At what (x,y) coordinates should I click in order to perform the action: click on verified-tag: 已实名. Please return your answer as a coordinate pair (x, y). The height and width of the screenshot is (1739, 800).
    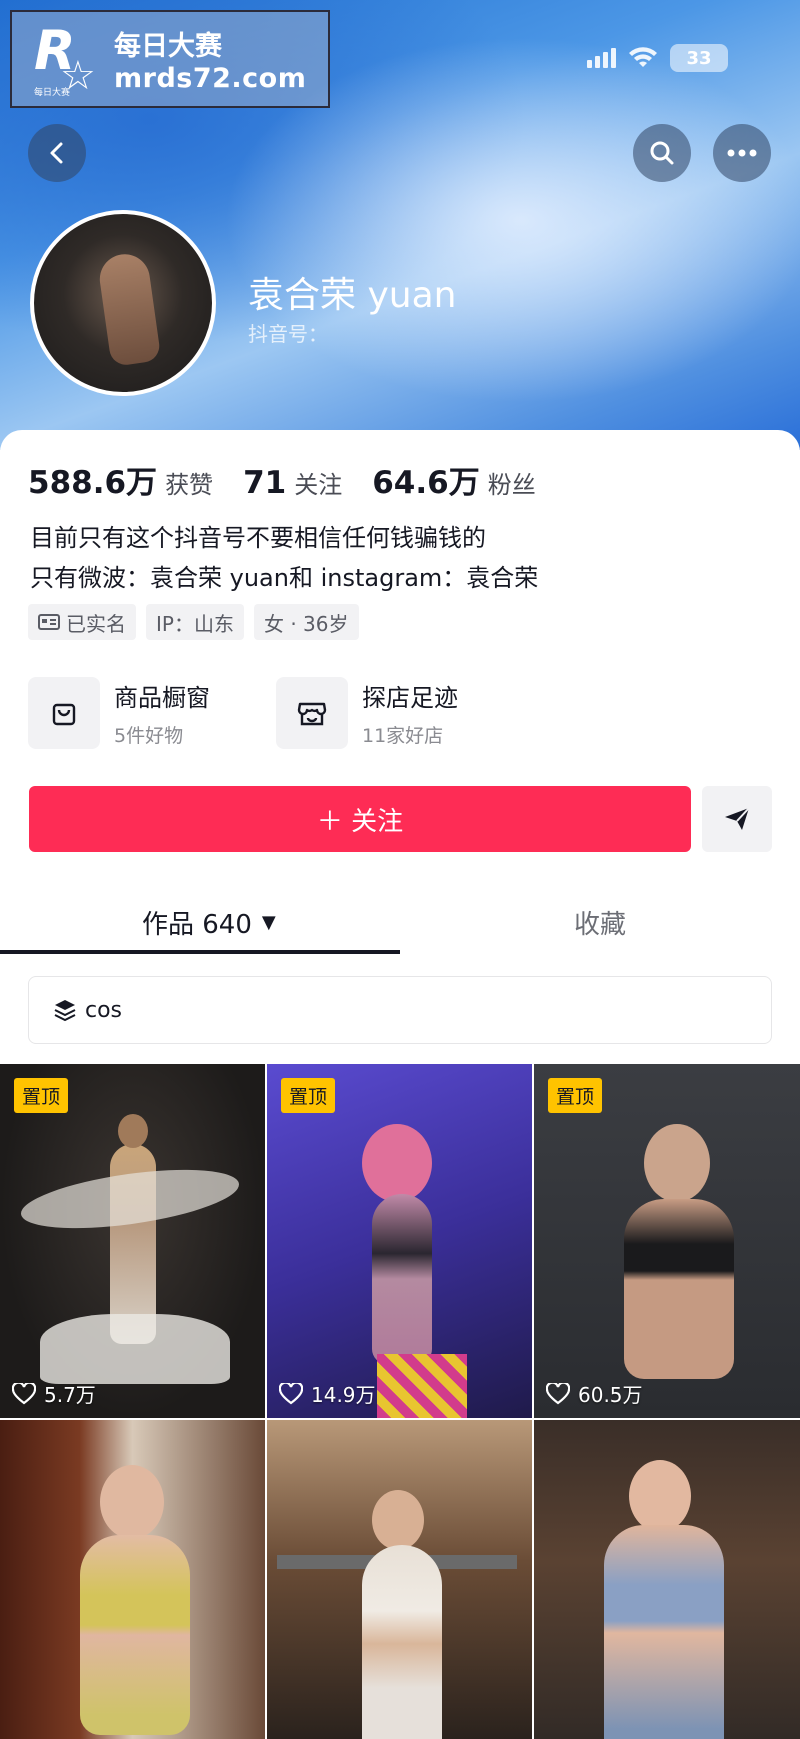
    Looking at the image, I should click on (82, 622).